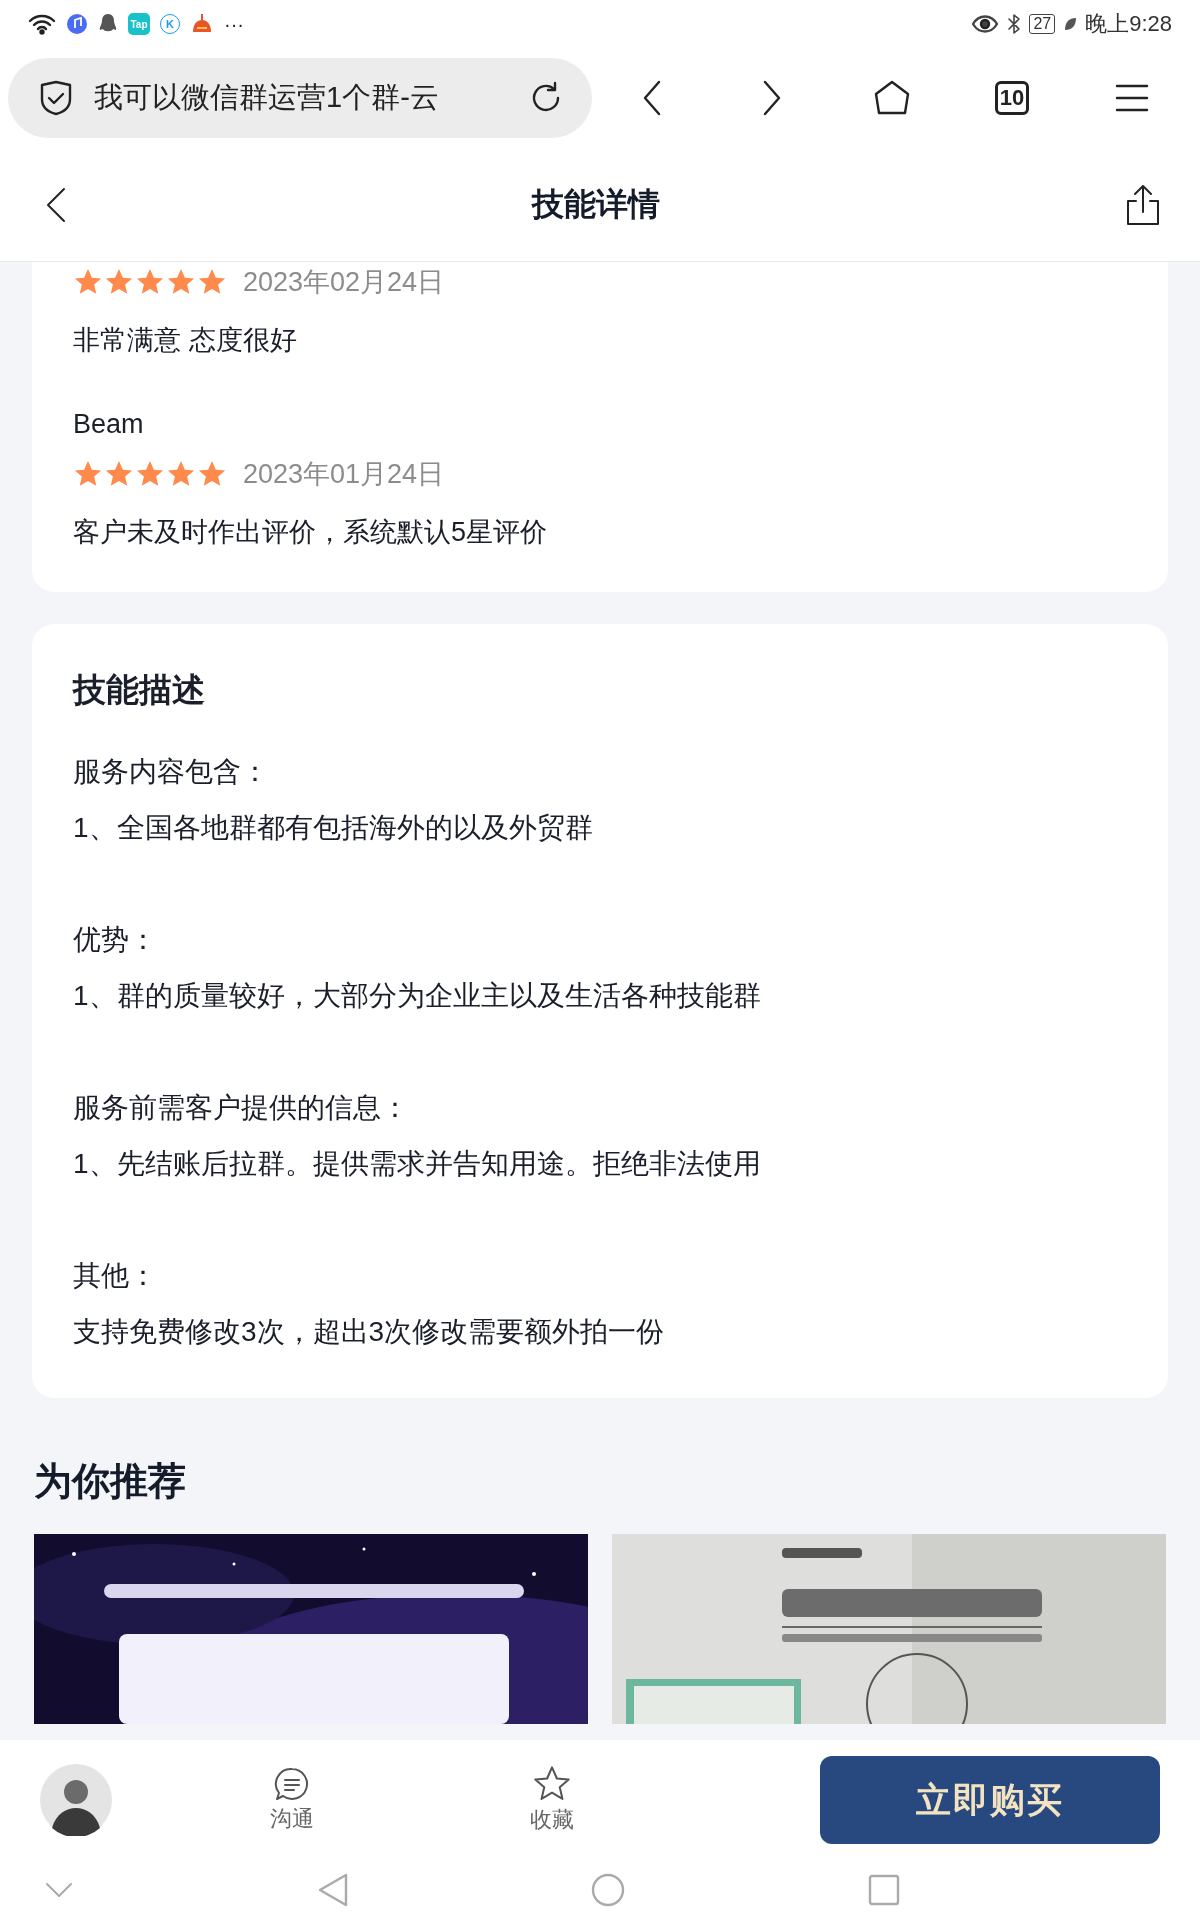 Image resolution: width=1200 pixels, height=1920 pixels. Describe the element at coordinates (139, 24) in the screenshot. I see `app-icon: Tap` at that location.